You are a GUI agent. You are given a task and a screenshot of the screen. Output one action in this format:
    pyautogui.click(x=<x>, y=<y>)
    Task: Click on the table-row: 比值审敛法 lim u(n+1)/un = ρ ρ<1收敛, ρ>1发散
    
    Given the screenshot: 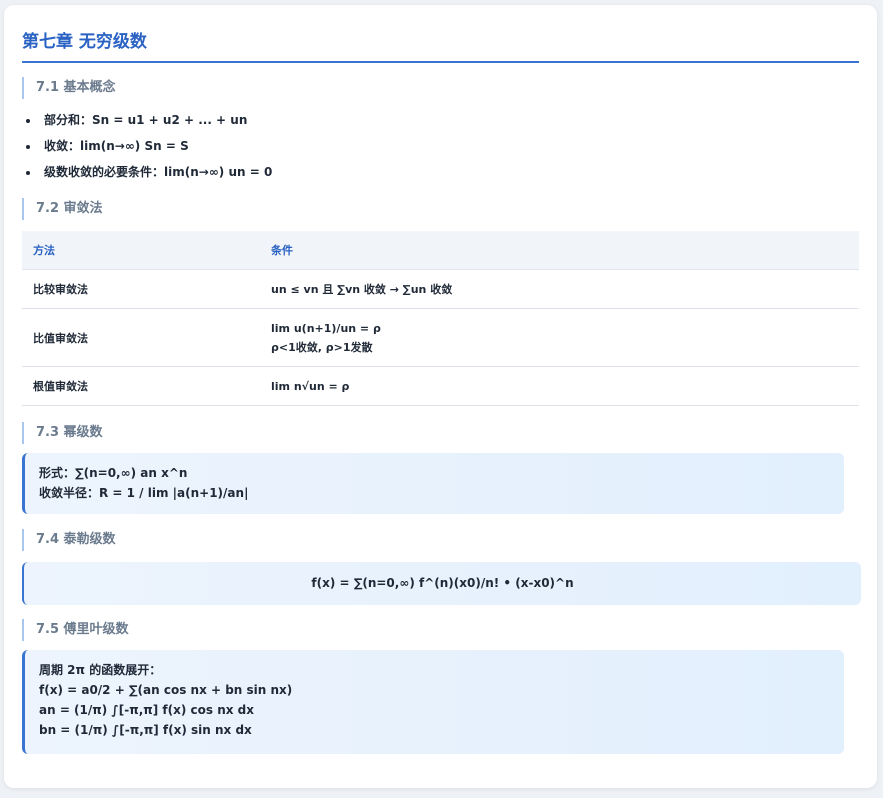 What is the action you would take?
    pyautogui.click(x=440, y=337)
    